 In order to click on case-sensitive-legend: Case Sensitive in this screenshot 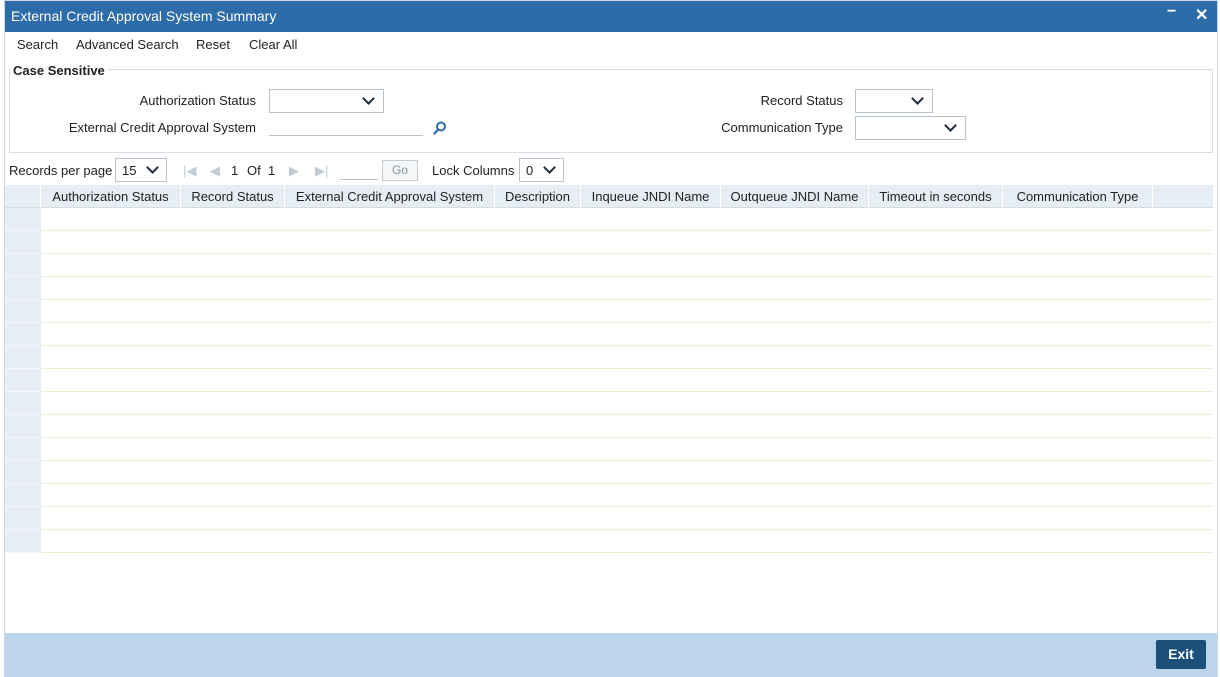, I will do `click(59, 70)`.